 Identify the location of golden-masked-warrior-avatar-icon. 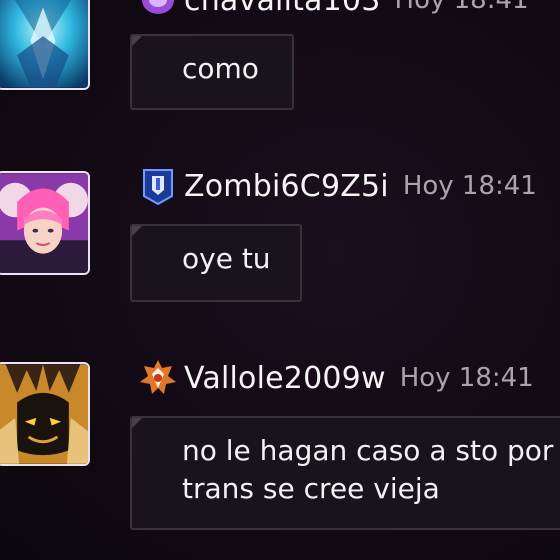
(45, 414).